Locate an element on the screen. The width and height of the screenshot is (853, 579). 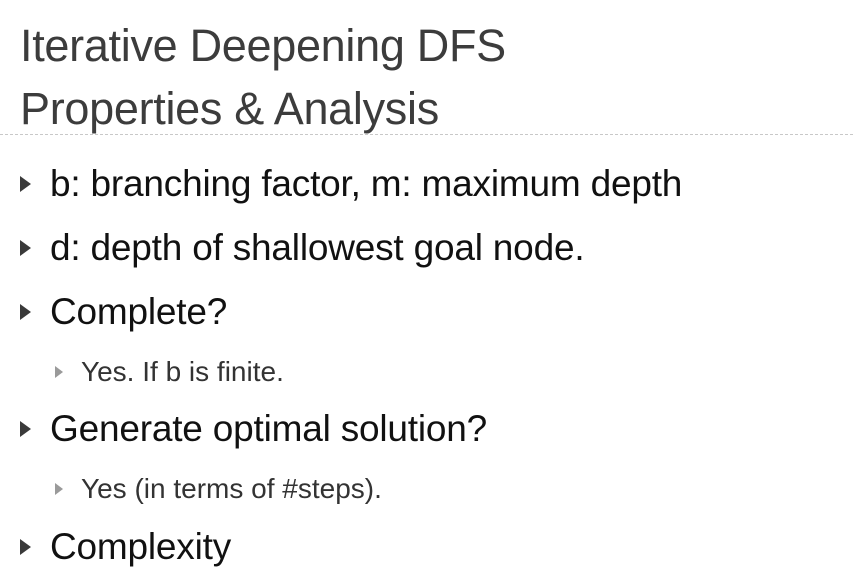
bullet-item: Generate optimal solution? is located at coordinates (243, 429).